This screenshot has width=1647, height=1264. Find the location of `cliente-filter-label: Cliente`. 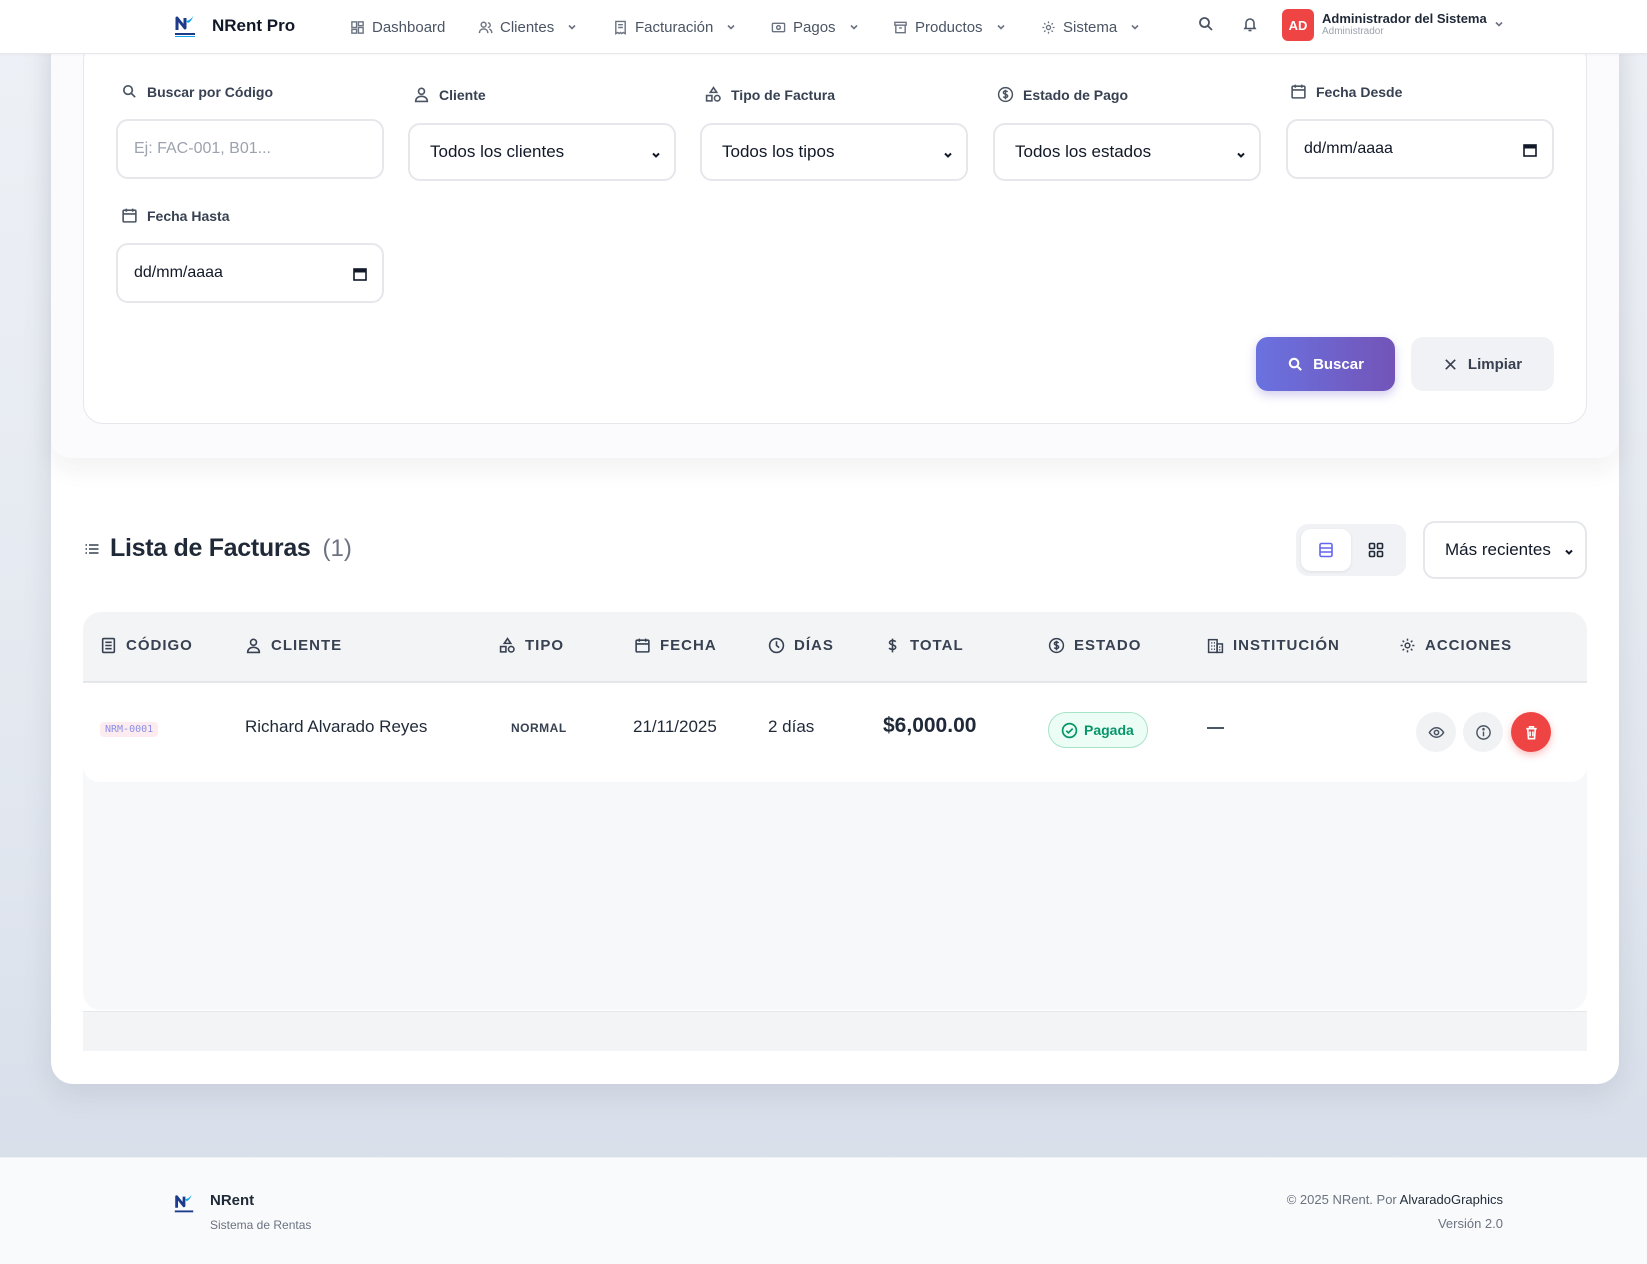

cliente-filter-label: Cliente is located at coordinates (449, 94).